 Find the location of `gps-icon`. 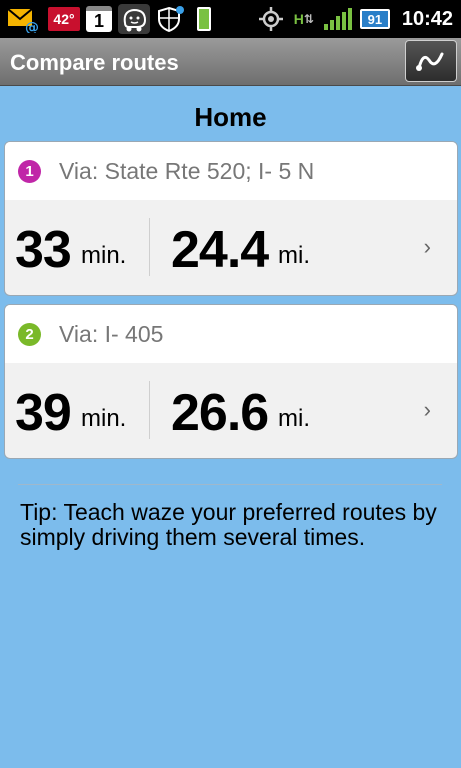

gps-icon is located at coordinates (271, 19).